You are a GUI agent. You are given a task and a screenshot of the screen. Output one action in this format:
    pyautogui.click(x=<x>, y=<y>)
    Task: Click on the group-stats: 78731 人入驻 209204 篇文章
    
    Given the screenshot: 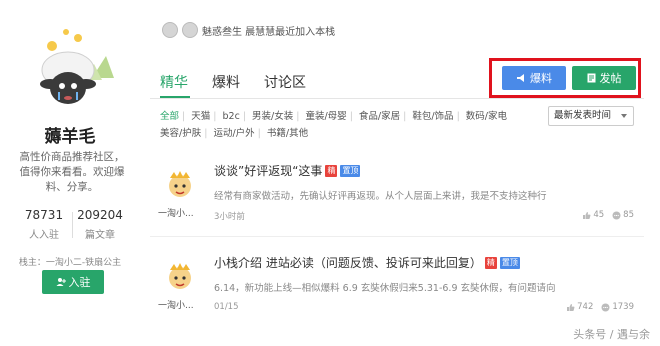 What is the action you would take?
    pyautogui.click(x=72, y=225)
    